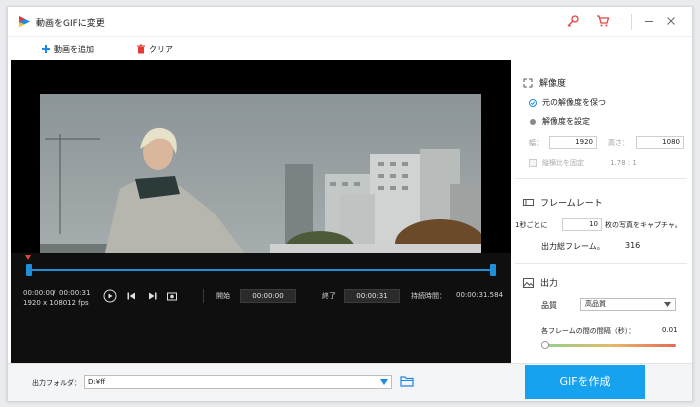  I want to click on start-label: 開始, so click(223, 296).